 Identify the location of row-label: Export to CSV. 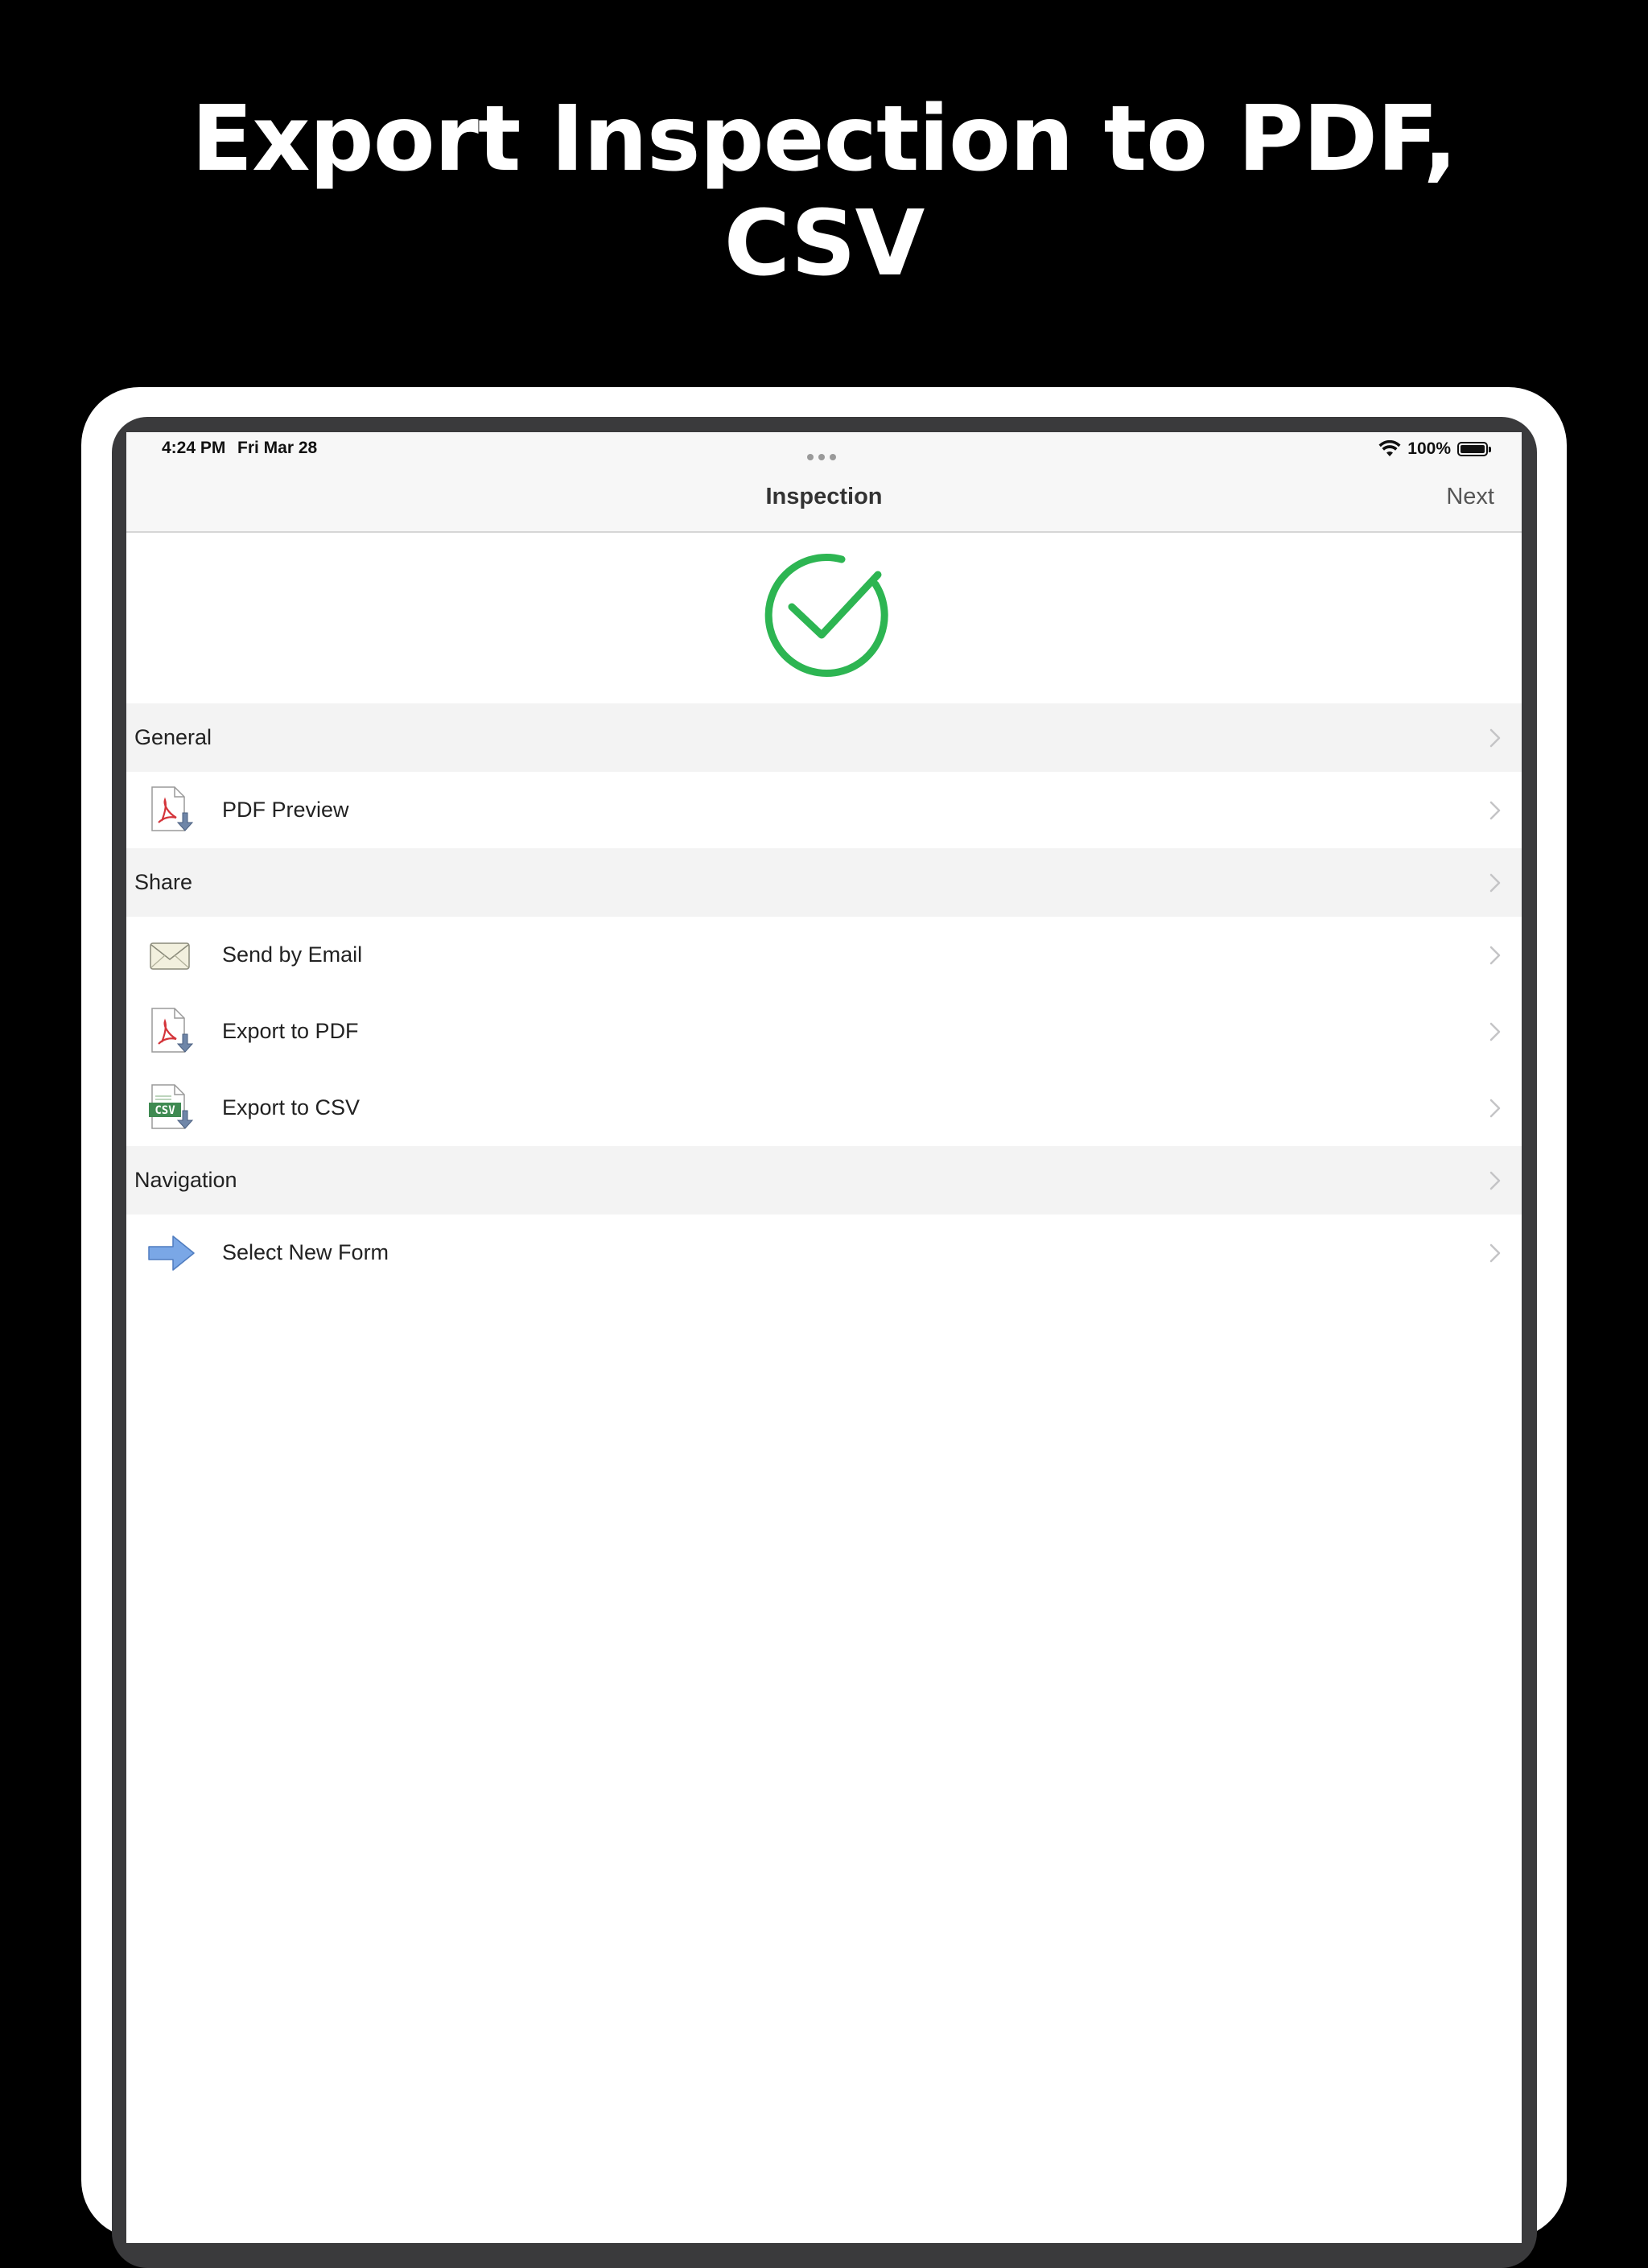
(291, 1107).